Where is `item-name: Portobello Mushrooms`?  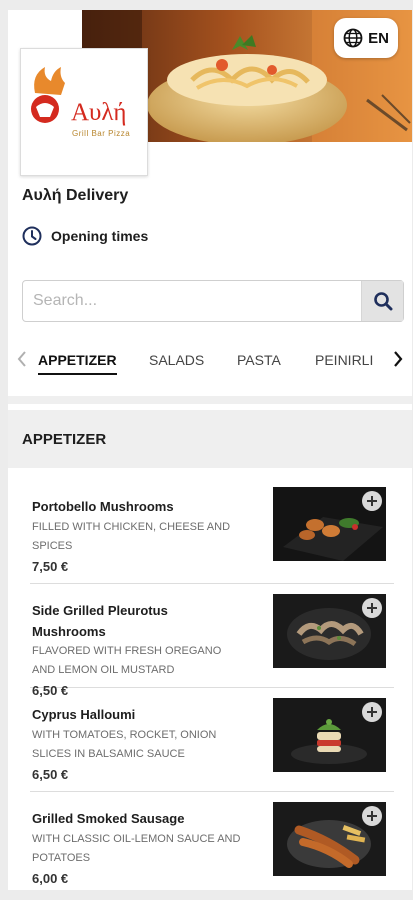 item-name: Portobello Mushrooms is located at coordinates (103, 506).